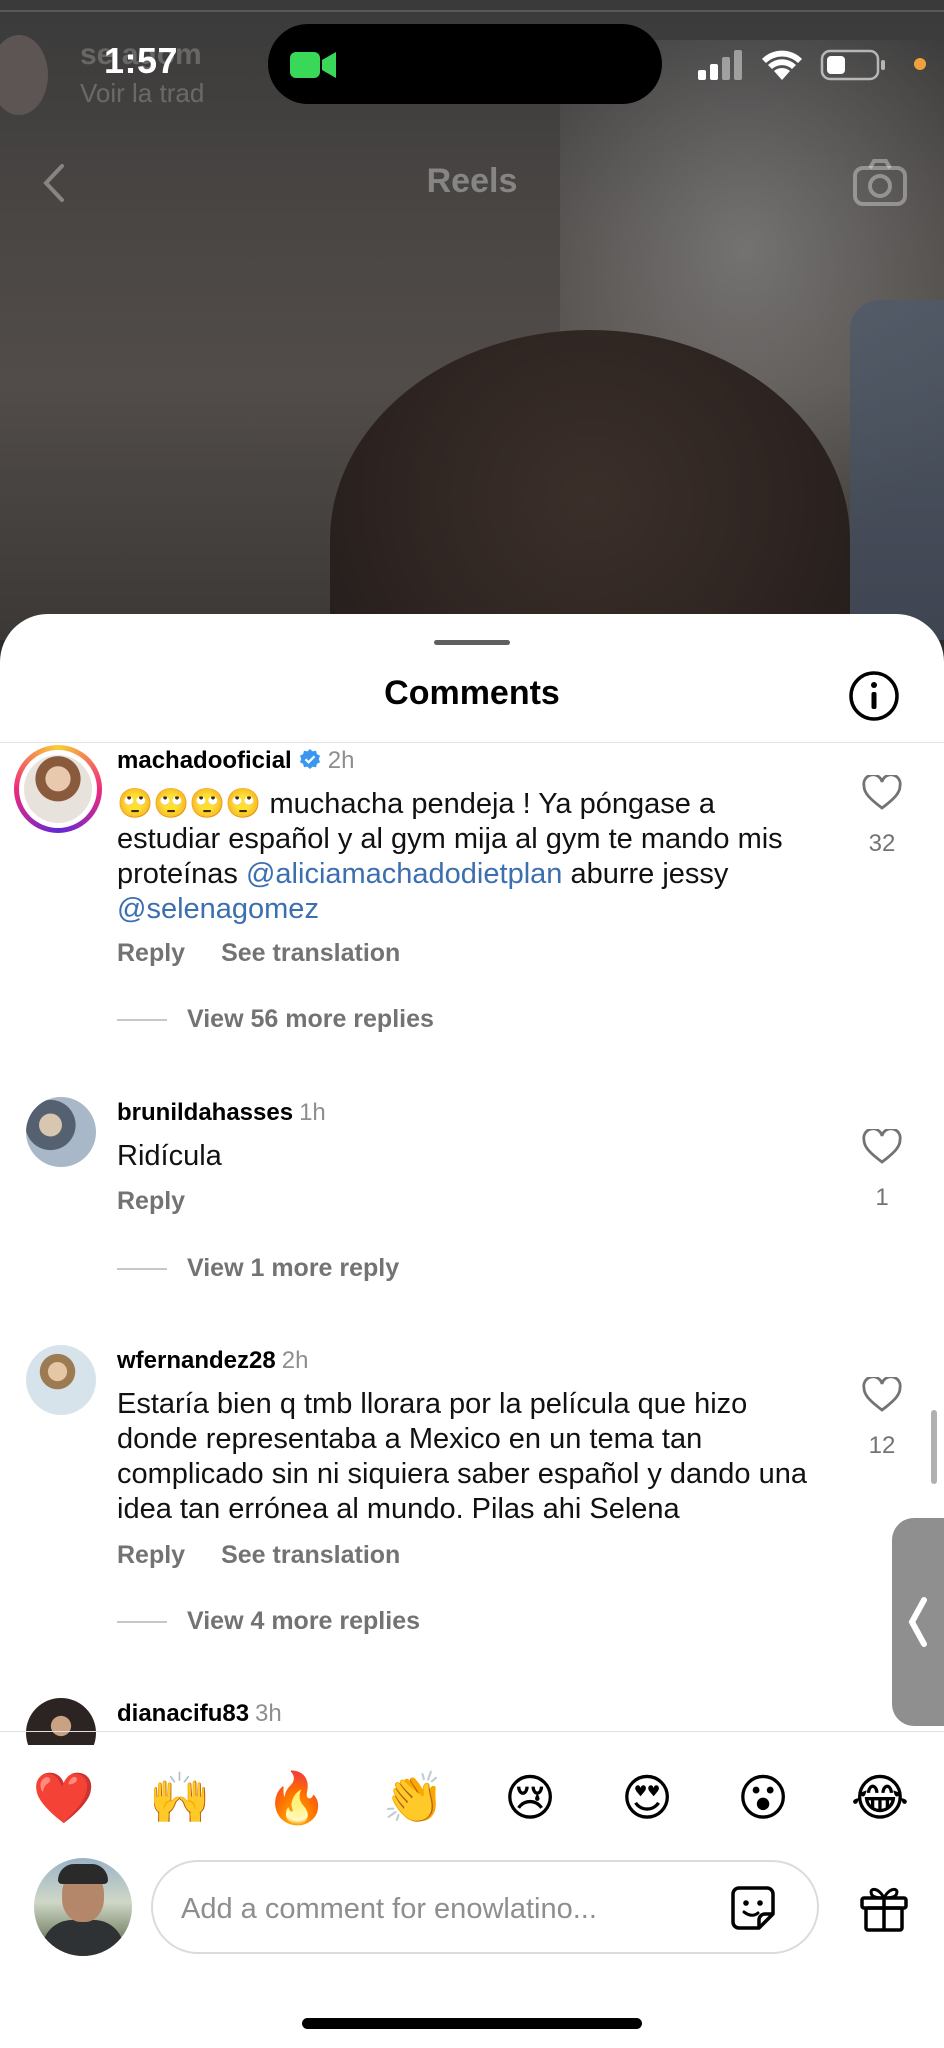 This screenshot has width=944, height=2048. Describe the element at coordinates (472, 1798) in the screenshot. I see `quick-emoji-bar: ❤️ 🙌 🔥 👏 😢 😍 😮 😂` at that location.